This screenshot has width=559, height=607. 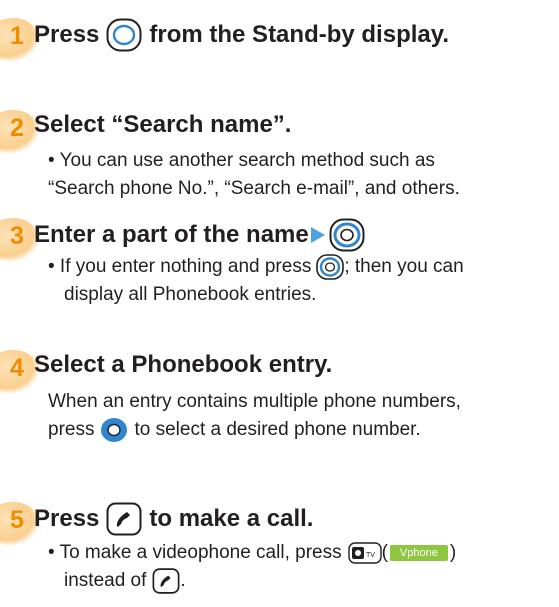 What do you see at coordinates (17, 128) in the screenshot?
I see `step-number: 2` at bounding box center [17, 128].